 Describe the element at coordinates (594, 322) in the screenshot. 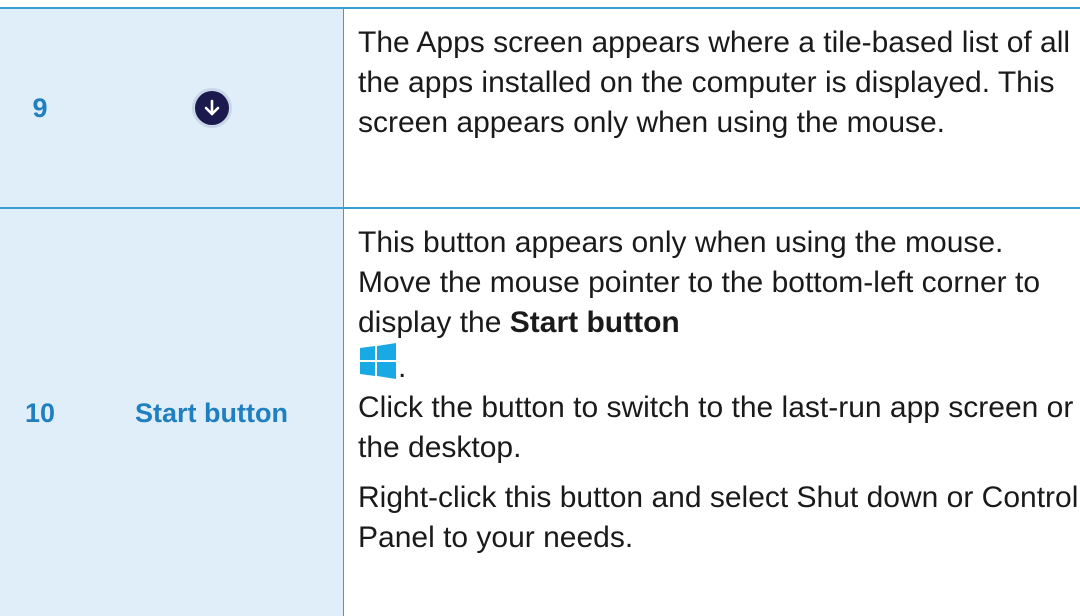

I see `start-button-label: Start button` at that location.